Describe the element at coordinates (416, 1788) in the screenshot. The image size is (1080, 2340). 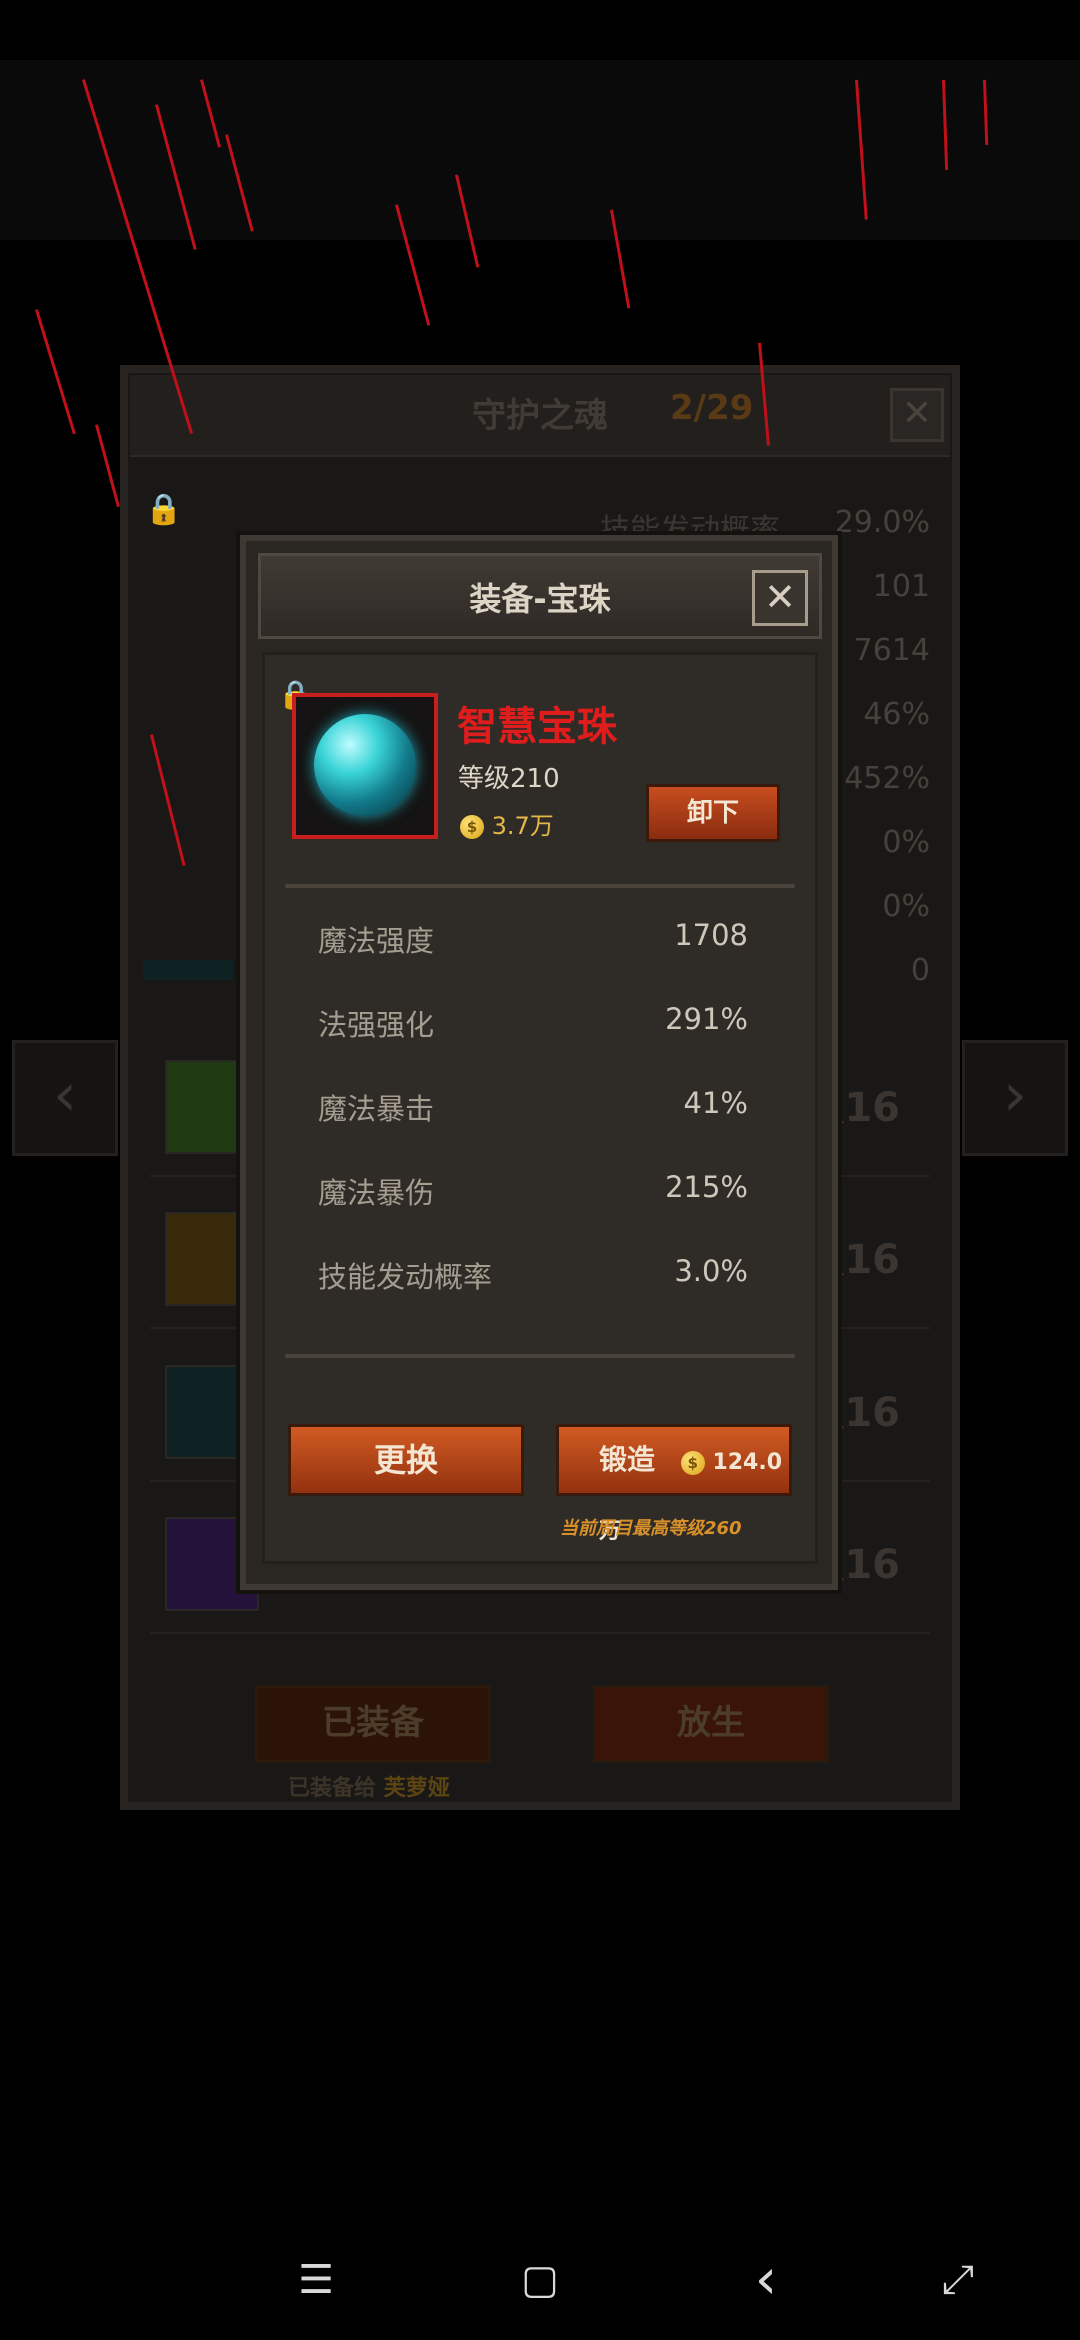
I see `equipped-to-name: 芙萝娅` at that location.